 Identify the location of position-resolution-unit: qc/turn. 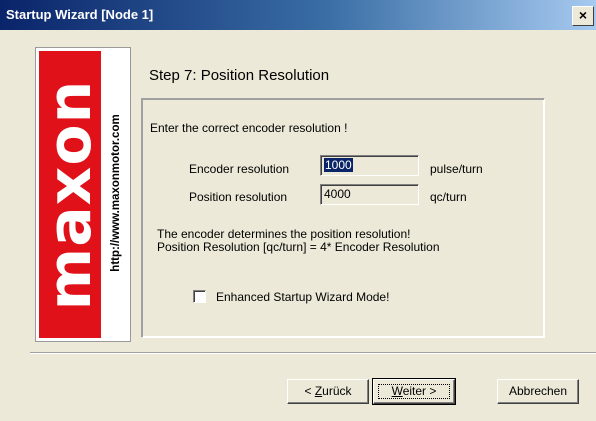
(448, 197).